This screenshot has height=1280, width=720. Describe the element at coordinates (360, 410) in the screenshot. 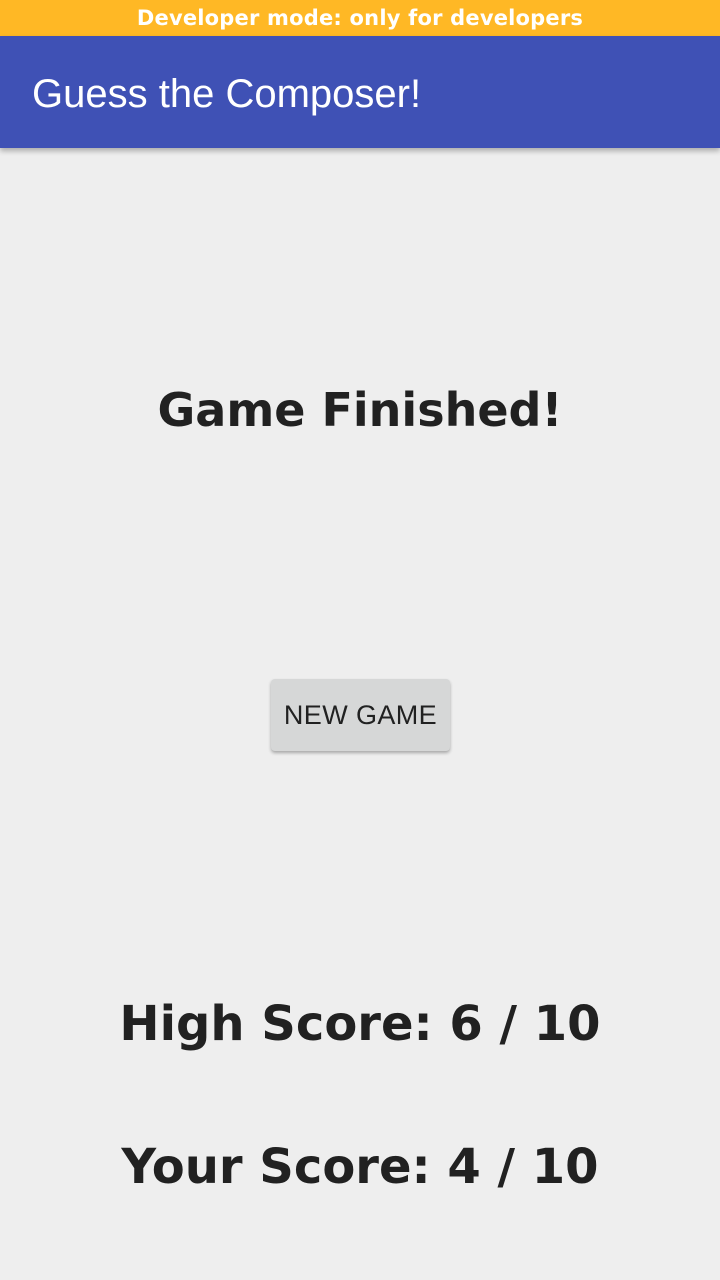

I see `game-finished-heading: Game Finished!` at that location.